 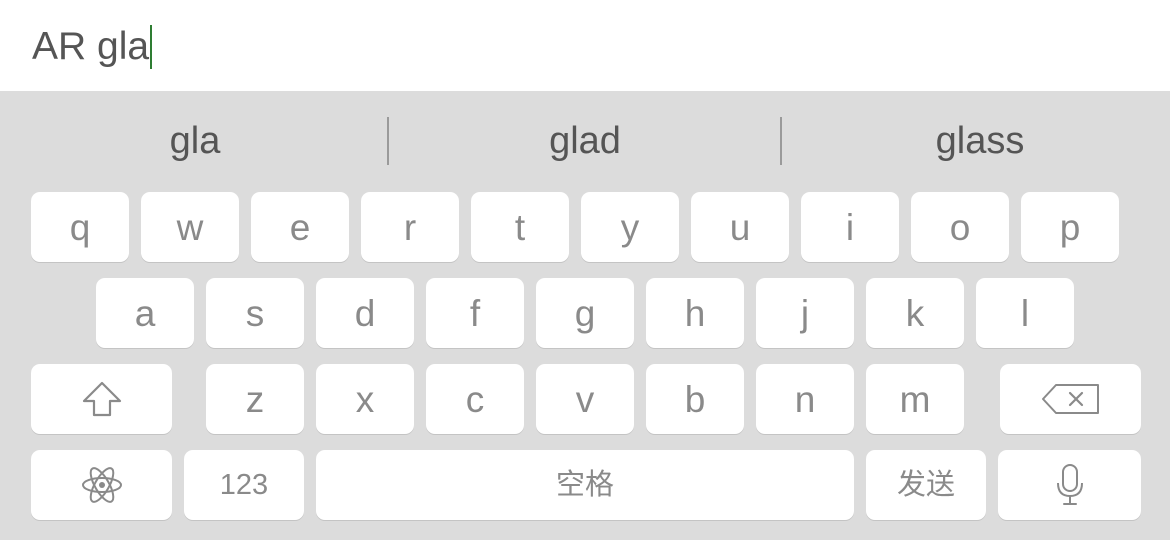 I want to click on key-b: b, so click(x=695, y=399).